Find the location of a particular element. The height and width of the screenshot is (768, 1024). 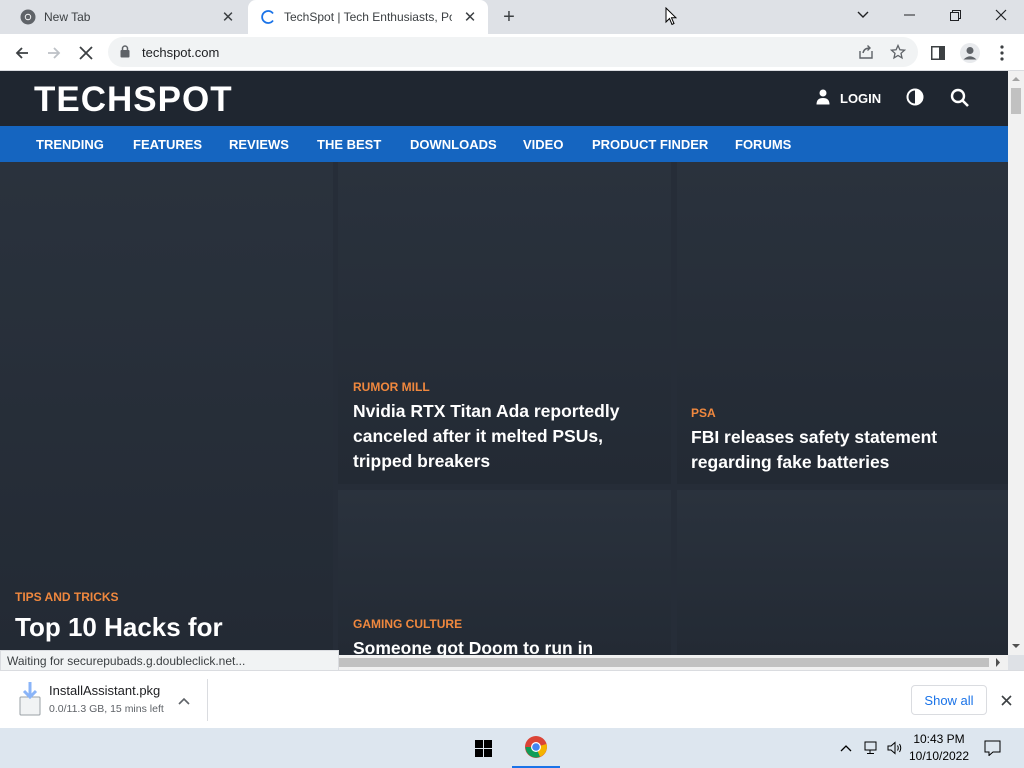

restore-icon is located at coordinates (955, 15).